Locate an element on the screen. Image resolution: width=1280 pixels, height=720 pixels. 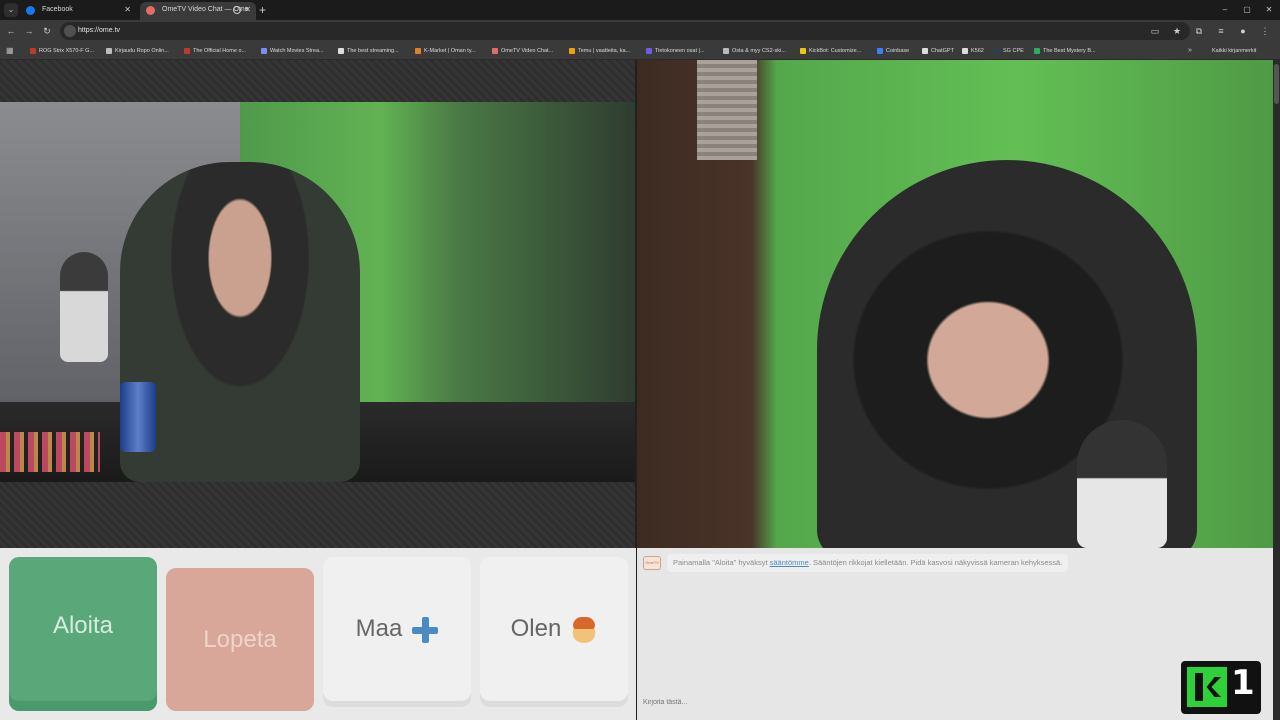
watermark-number: 1 is located at coordinates (1243, 683).